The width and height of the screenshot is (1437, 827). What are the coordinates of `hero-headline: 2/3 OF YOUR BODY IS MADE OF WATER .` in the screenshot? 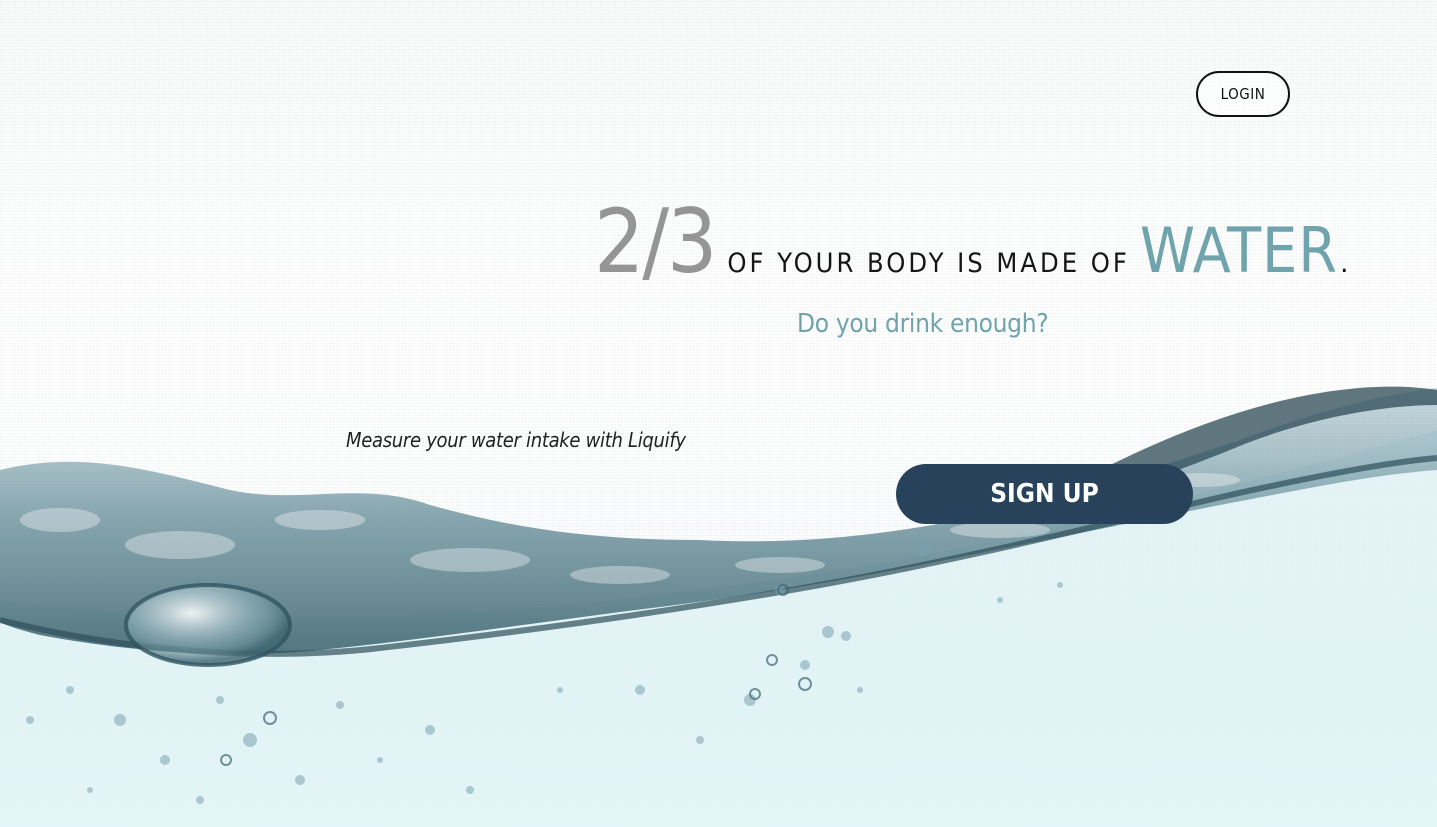 It's located at (971, 241).